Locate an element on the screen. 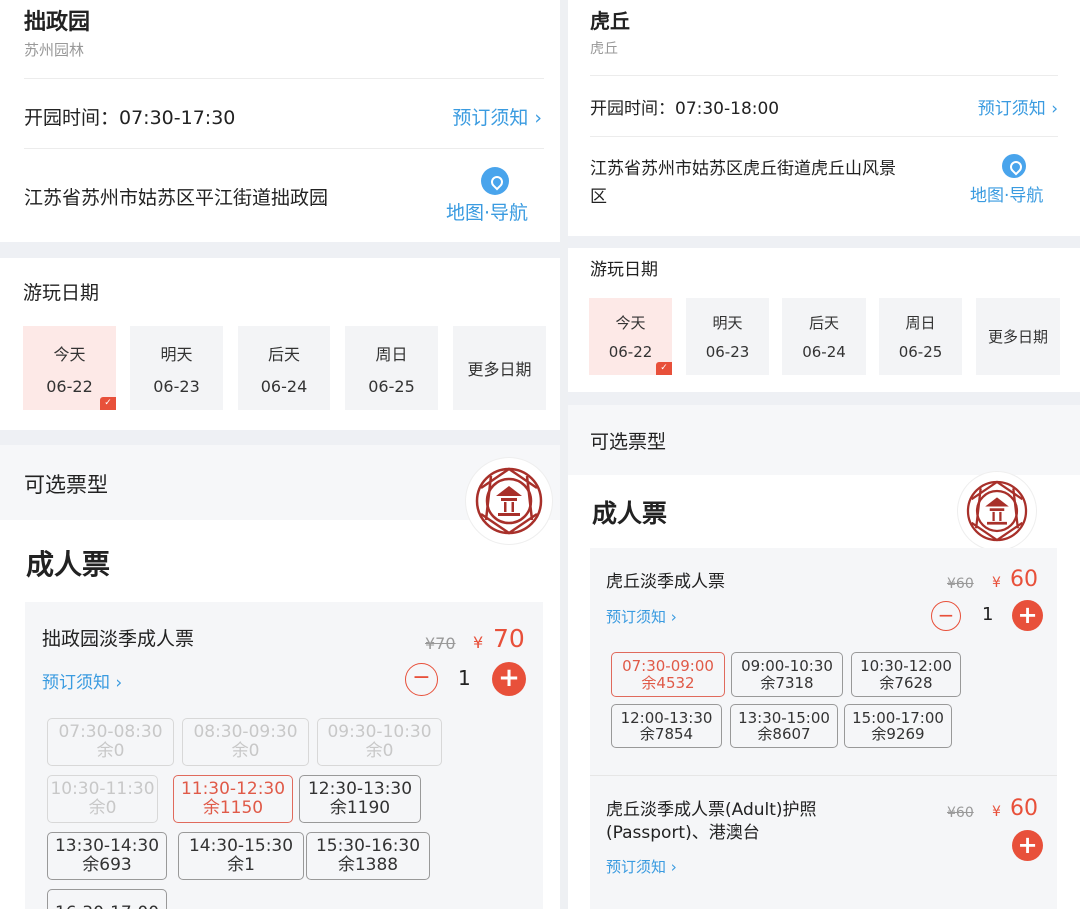 The height and width of the screenshot is (909, 1080). slot-remain: 余1150 is located at coordinates (233, 808).